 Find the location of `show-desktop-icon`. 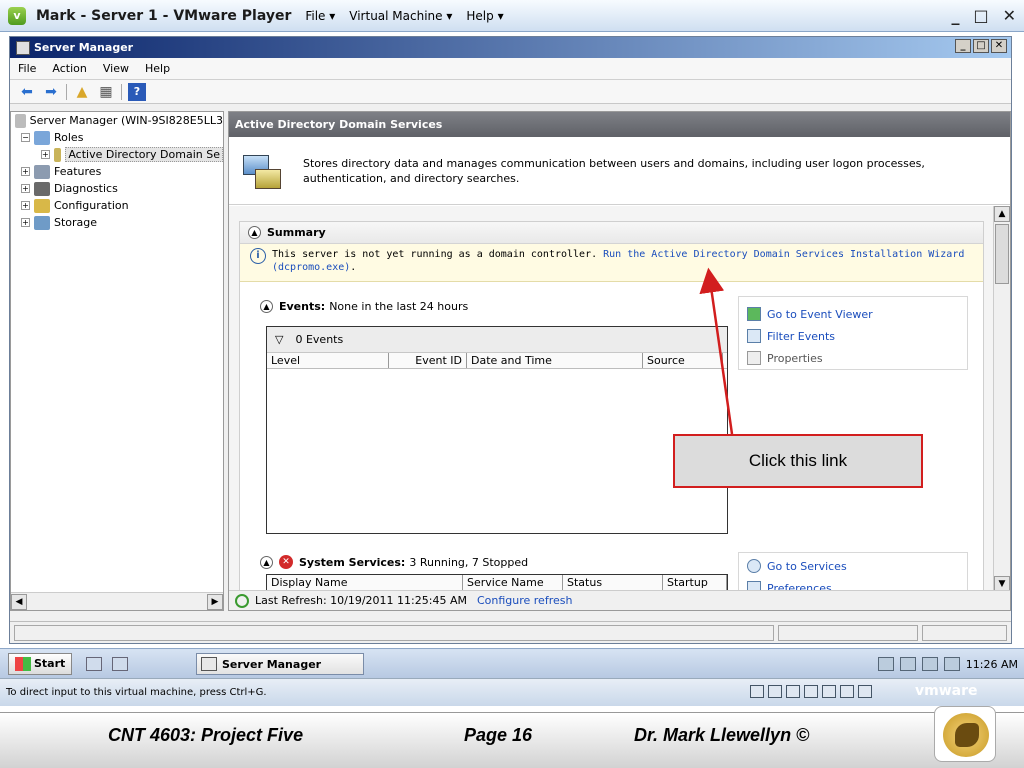

show-desktop-icon is located at coordinates (120, 663).